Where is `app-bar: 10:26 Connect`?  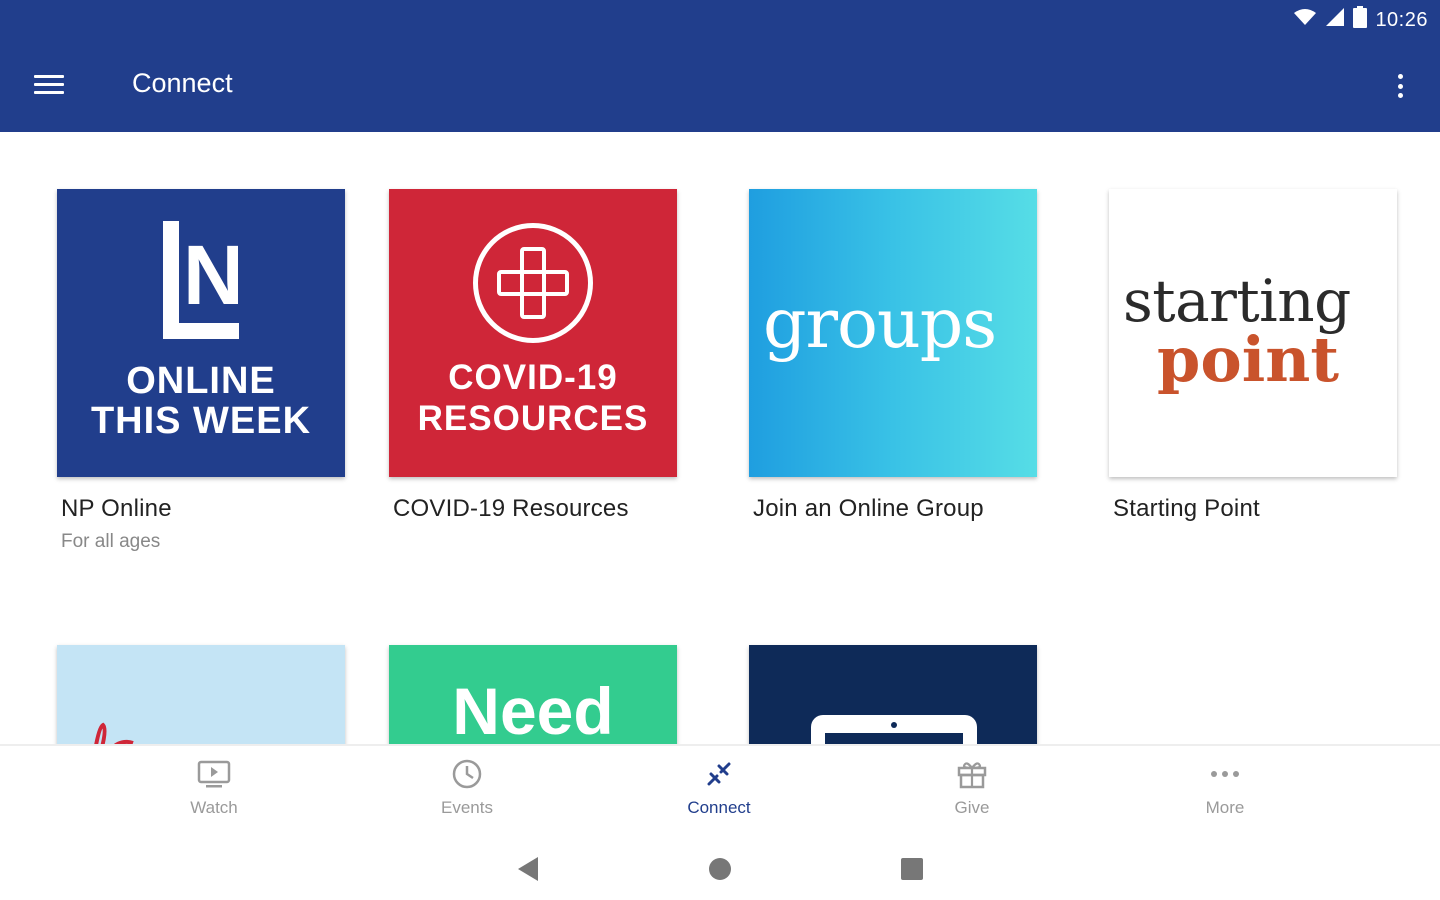 app-bar: 10:26 Connect is located at coordinates (720, 66).